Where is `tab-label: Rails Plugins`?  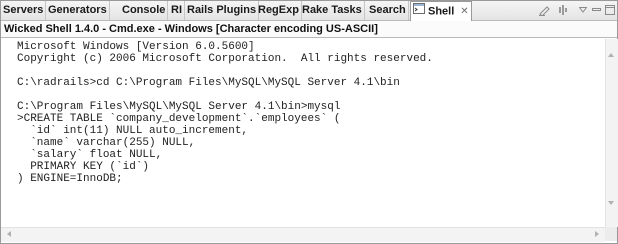 tab-label: Rails Plugins is located at coordinates (222, 10).